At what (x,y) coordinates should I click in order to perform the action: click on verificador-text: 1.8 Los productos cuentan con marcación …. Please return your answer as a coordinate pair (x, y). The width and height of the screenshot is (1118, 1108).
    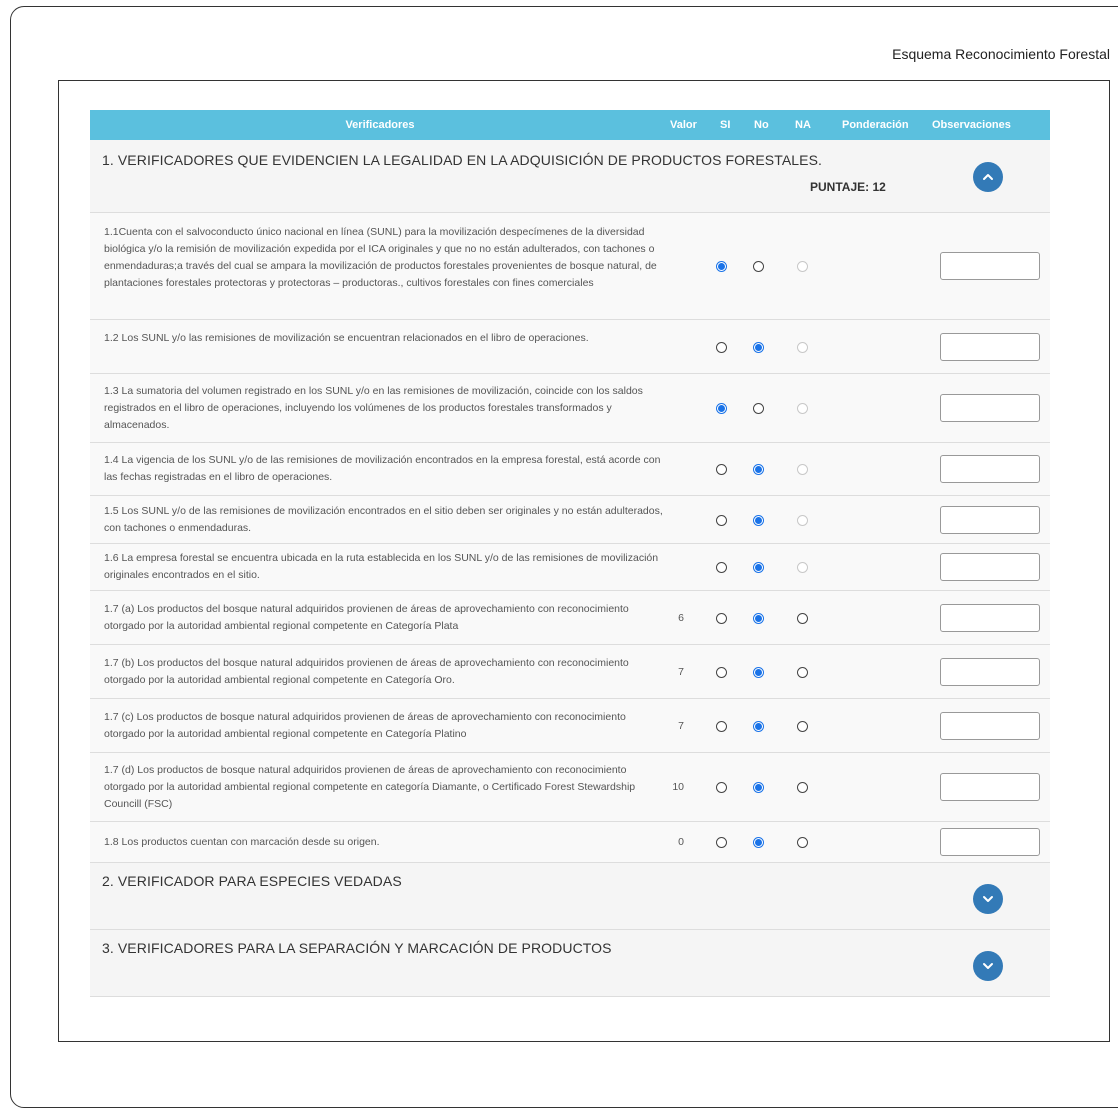
    Looking at the image, I should click on (242, 842).